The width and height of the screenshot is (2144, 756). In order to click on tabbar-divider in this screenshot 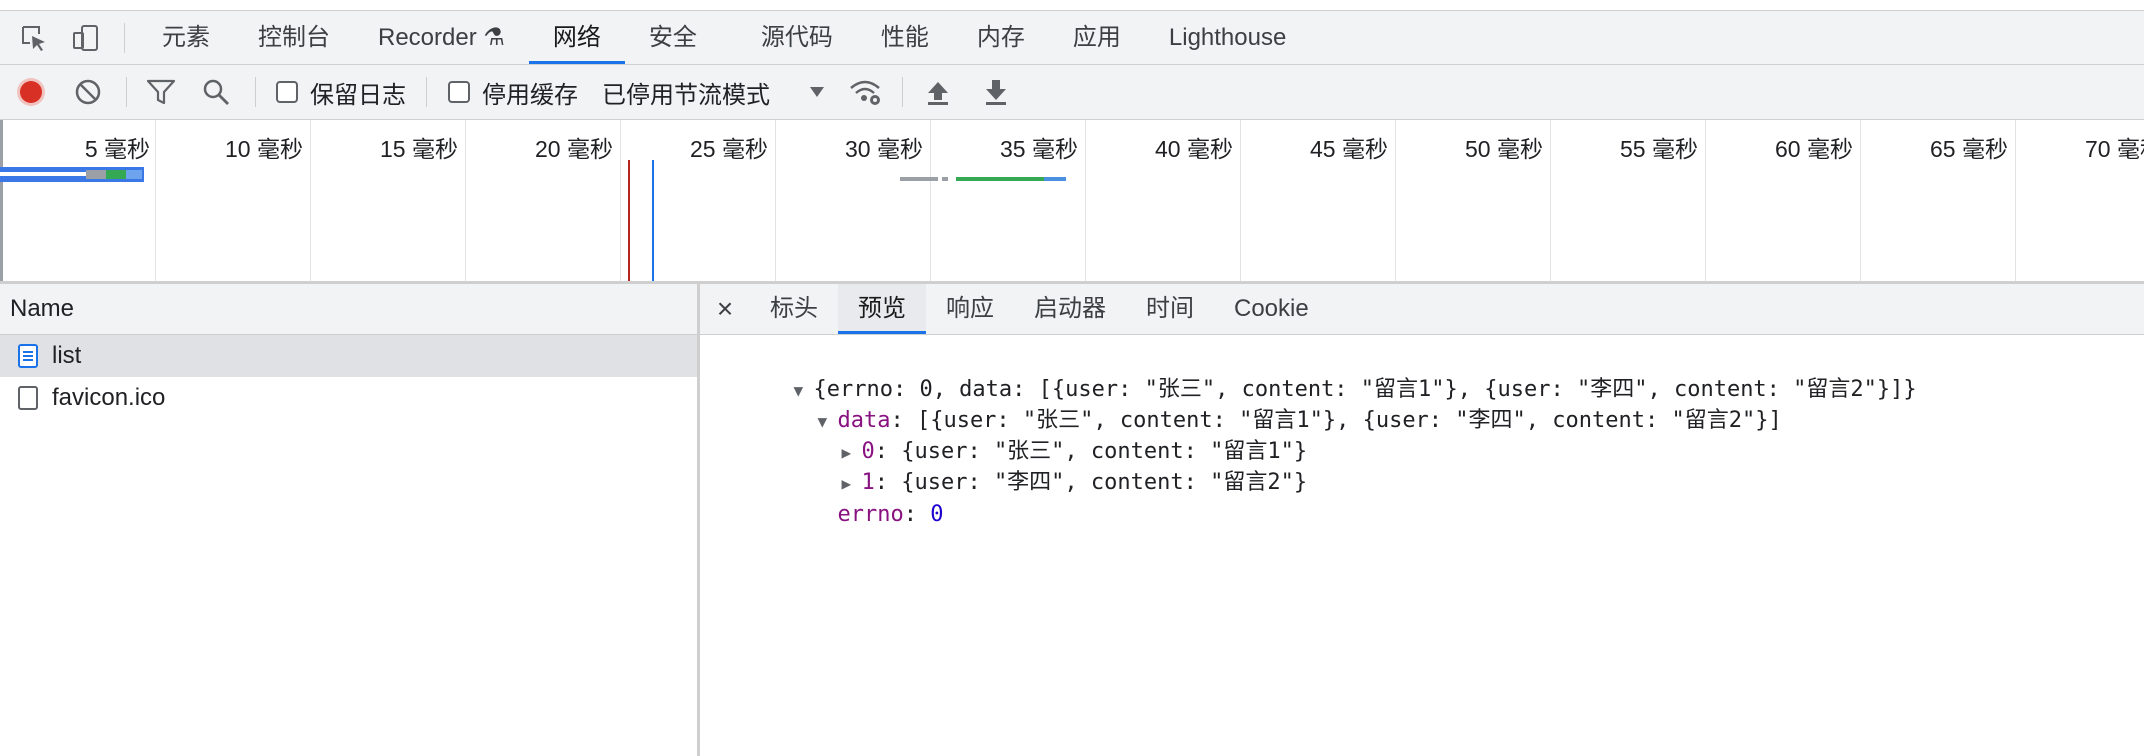, I will do `click(124, 38)`.